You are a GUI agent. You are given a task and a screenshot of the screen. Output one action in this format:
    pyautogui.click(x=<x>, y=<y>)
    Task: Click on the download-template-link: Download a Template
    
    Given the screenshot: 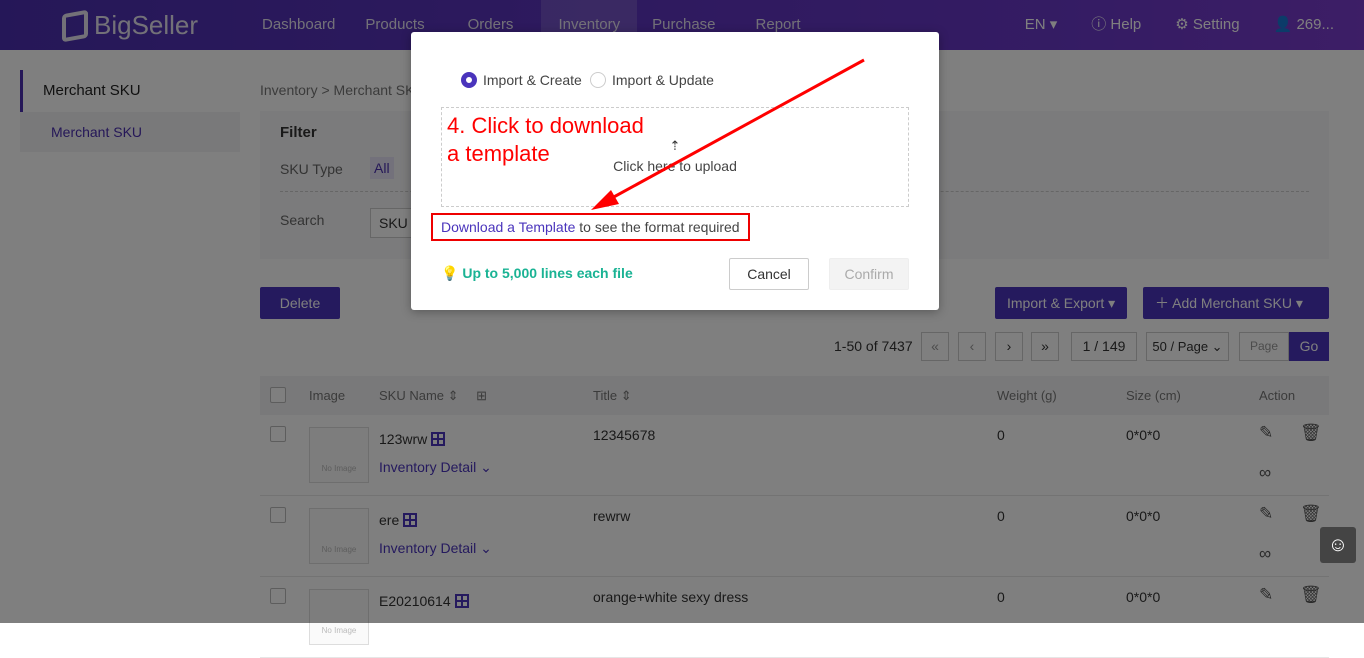 What is the action you would take?
    pyautogui.click(x=508, y=227)
    